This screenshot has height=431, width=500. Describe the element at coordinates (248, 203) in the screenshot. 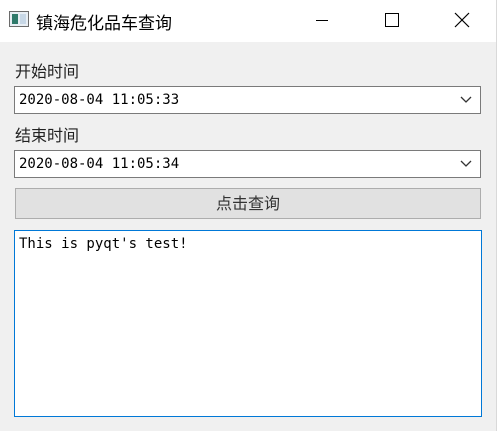

I see `query-button: 点击查询` at that location.